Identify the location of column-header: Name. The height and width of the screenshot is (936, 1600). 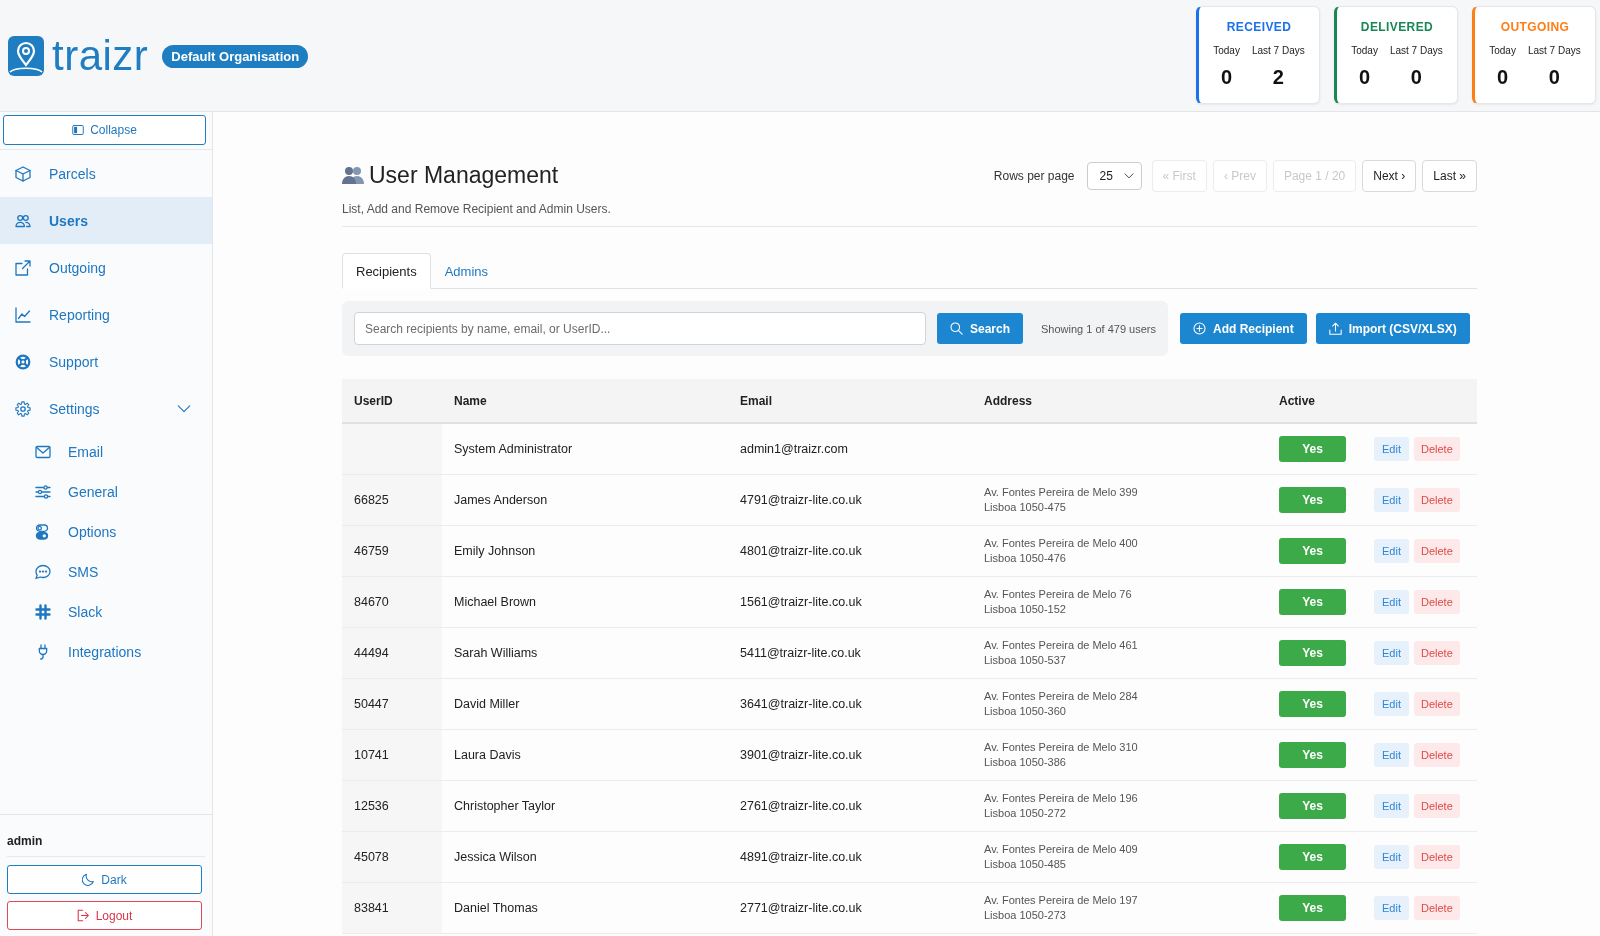
(585, 401).